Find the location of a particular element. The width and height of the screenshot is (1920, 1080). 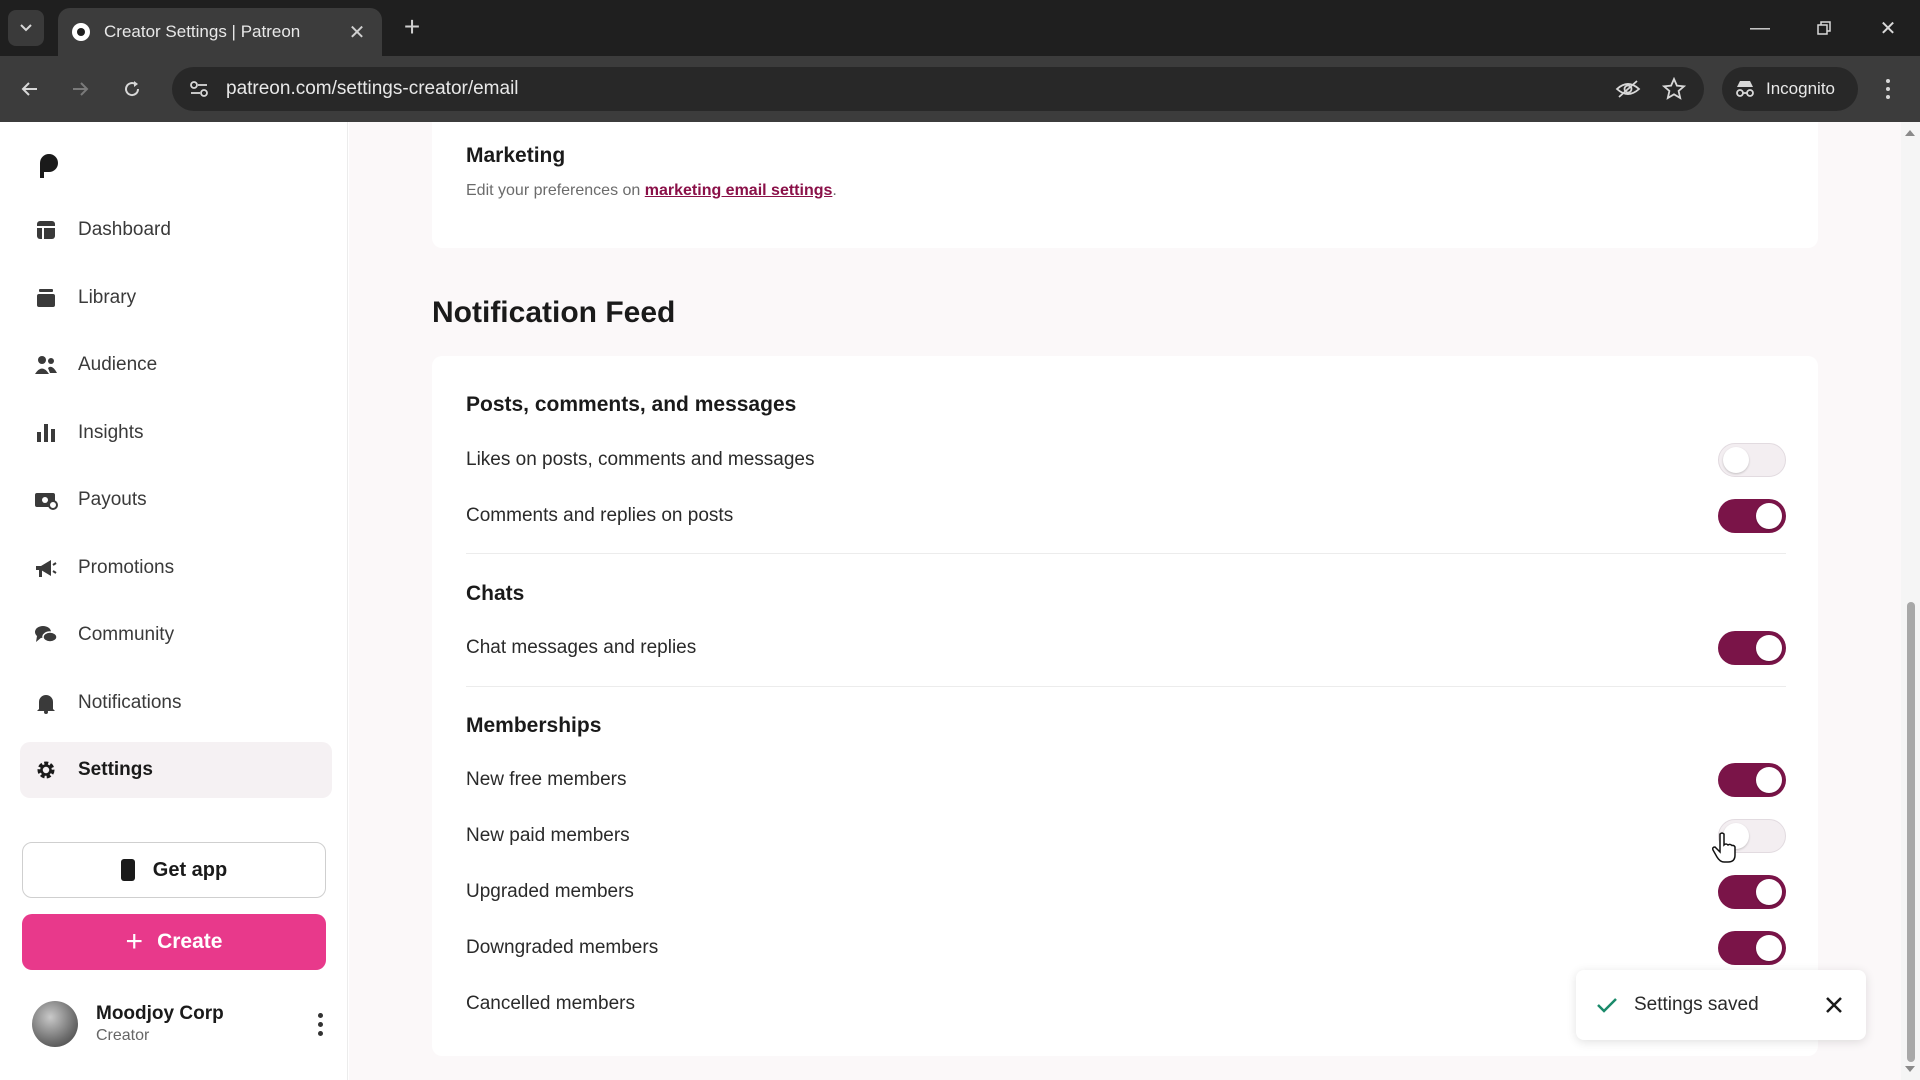

plus-icon: + is located at coordinates (134, 941).